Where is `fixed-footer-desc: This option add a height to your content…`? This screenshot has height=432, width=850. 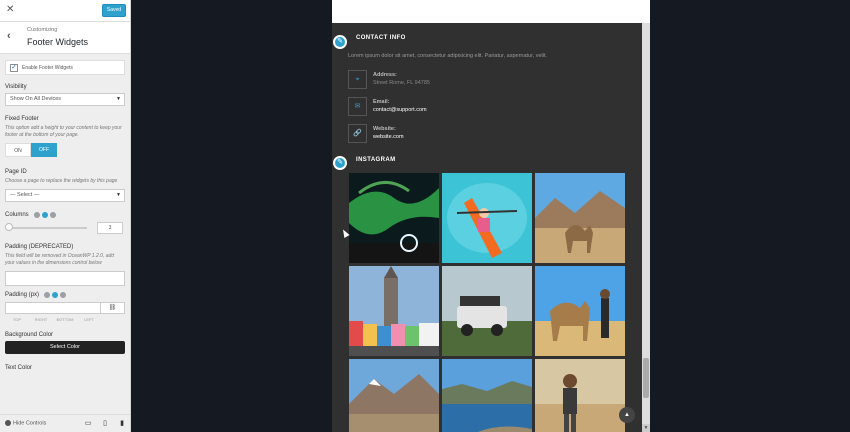 fixed-footer-desc: This option add a height to your content… is located at coordinates (63, 131).